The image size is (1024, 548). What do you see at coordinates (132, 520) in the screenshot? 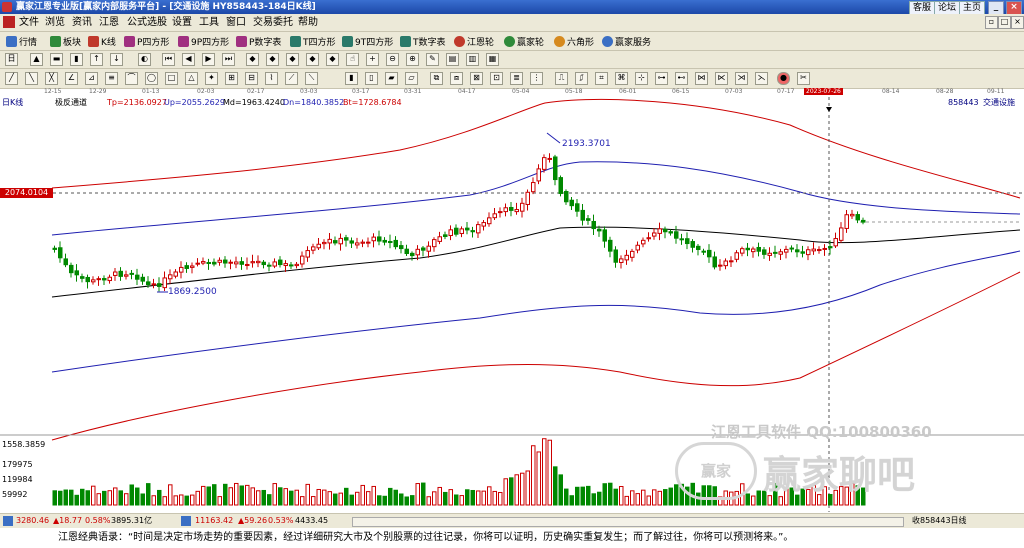
I see `index1-amount: 3895.31亿` at bounding box center [132, 520].